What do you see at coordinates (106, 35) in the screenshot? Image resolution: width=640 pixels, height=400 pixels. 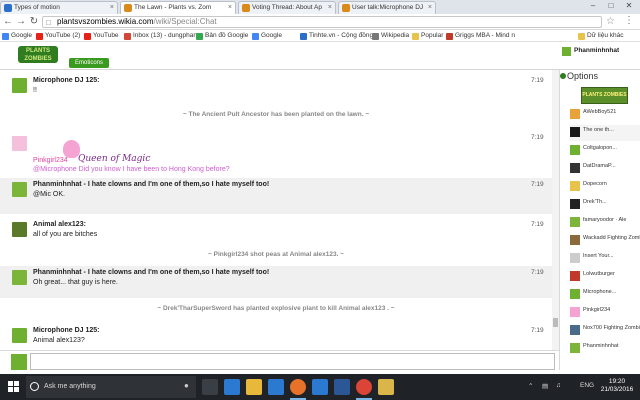 I see `bookmark-label: YouTube` at bounding box center [106, 35].